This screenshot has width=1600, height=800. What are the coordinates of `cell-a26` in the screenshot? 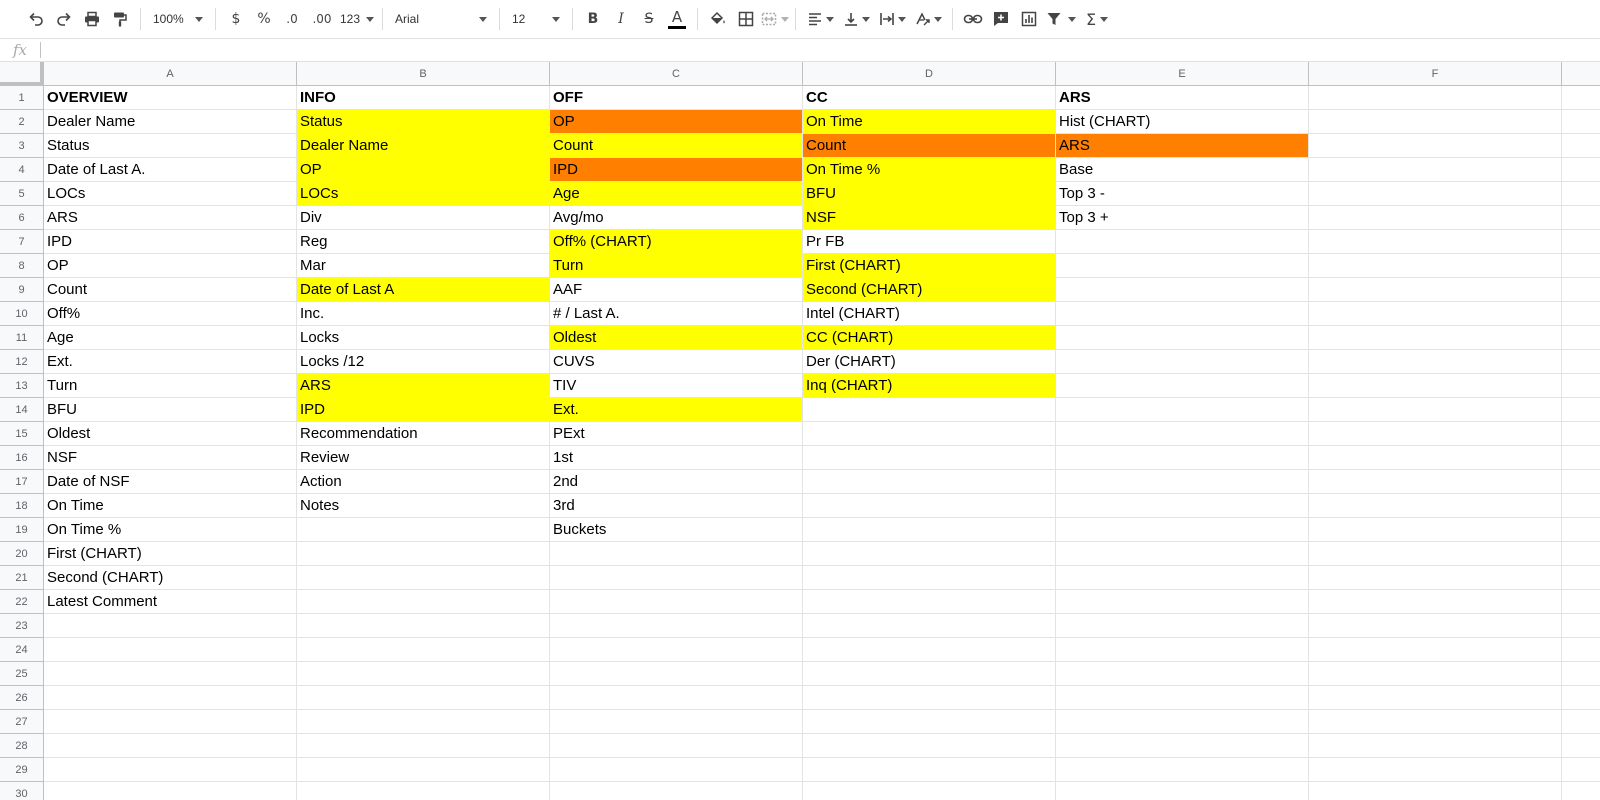 It's located at (170, 698).